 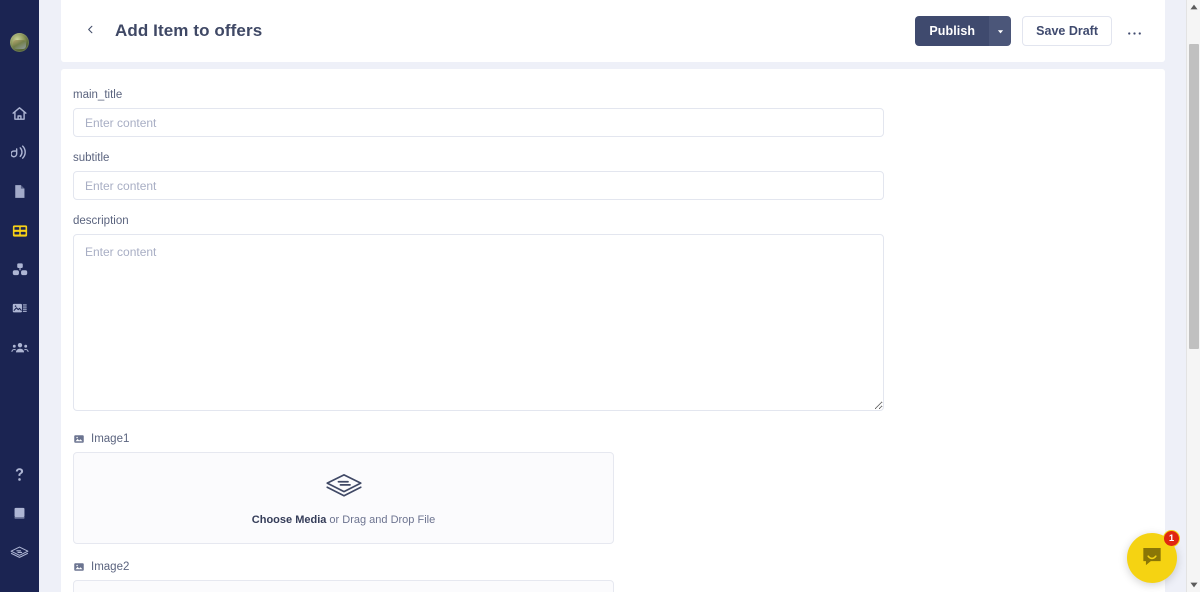 What do you see at coordinates (1067, 31) in the screenshot?
I see `save-draft-button: Save Draft` at bounding box center [1067, 31].